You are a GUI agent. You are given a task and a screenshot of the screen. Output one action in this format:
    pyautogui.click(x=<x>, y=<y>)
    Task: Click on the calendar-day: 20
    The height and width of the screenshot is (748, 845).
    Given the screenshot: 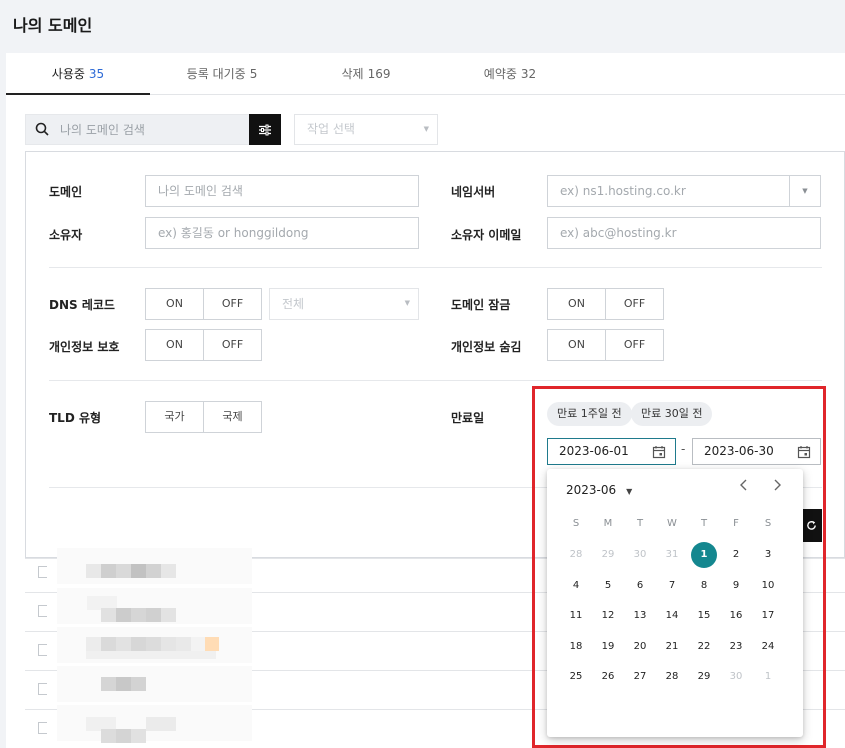 What is the action you would take?
    pyautogui.click(x=640, y=647)
    